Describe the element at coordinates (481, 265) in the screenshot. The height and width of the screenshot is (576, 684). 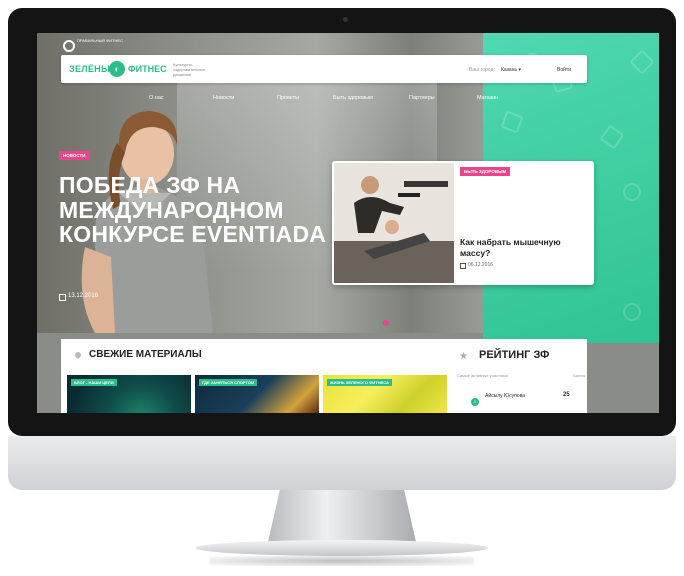
I see `card-date: 06.12.2016` at that location.